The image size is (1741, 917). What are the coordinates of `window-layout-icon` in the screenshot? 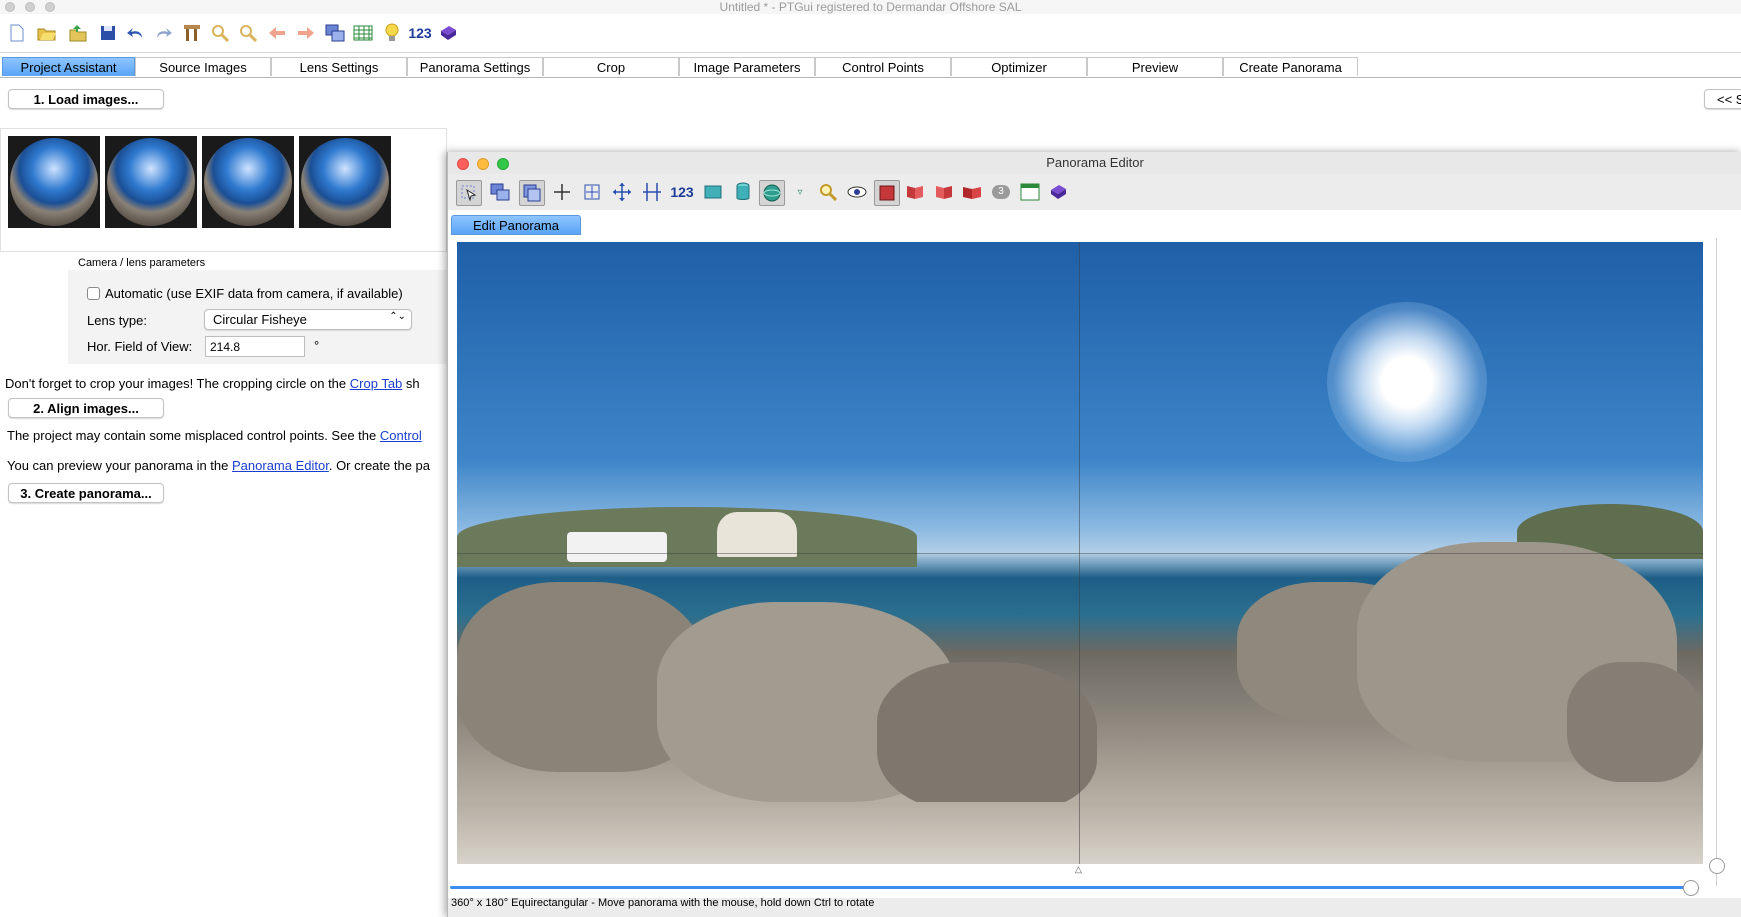 It's located at (1030, 192).